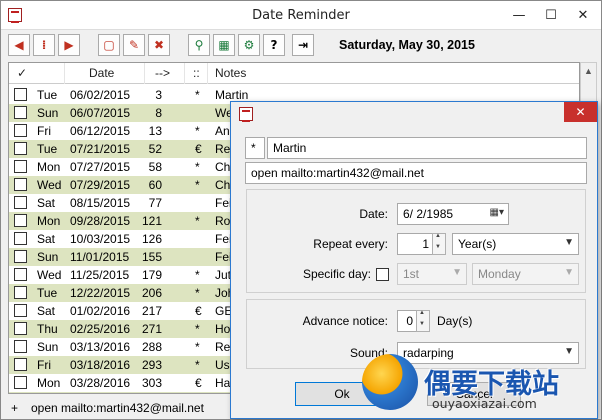 Image resolution: width=602 pixels, height=420 pixels. Describe the element at coordinates (151, 365) in the screenshot. I see `row-days-left: 293` at that location.